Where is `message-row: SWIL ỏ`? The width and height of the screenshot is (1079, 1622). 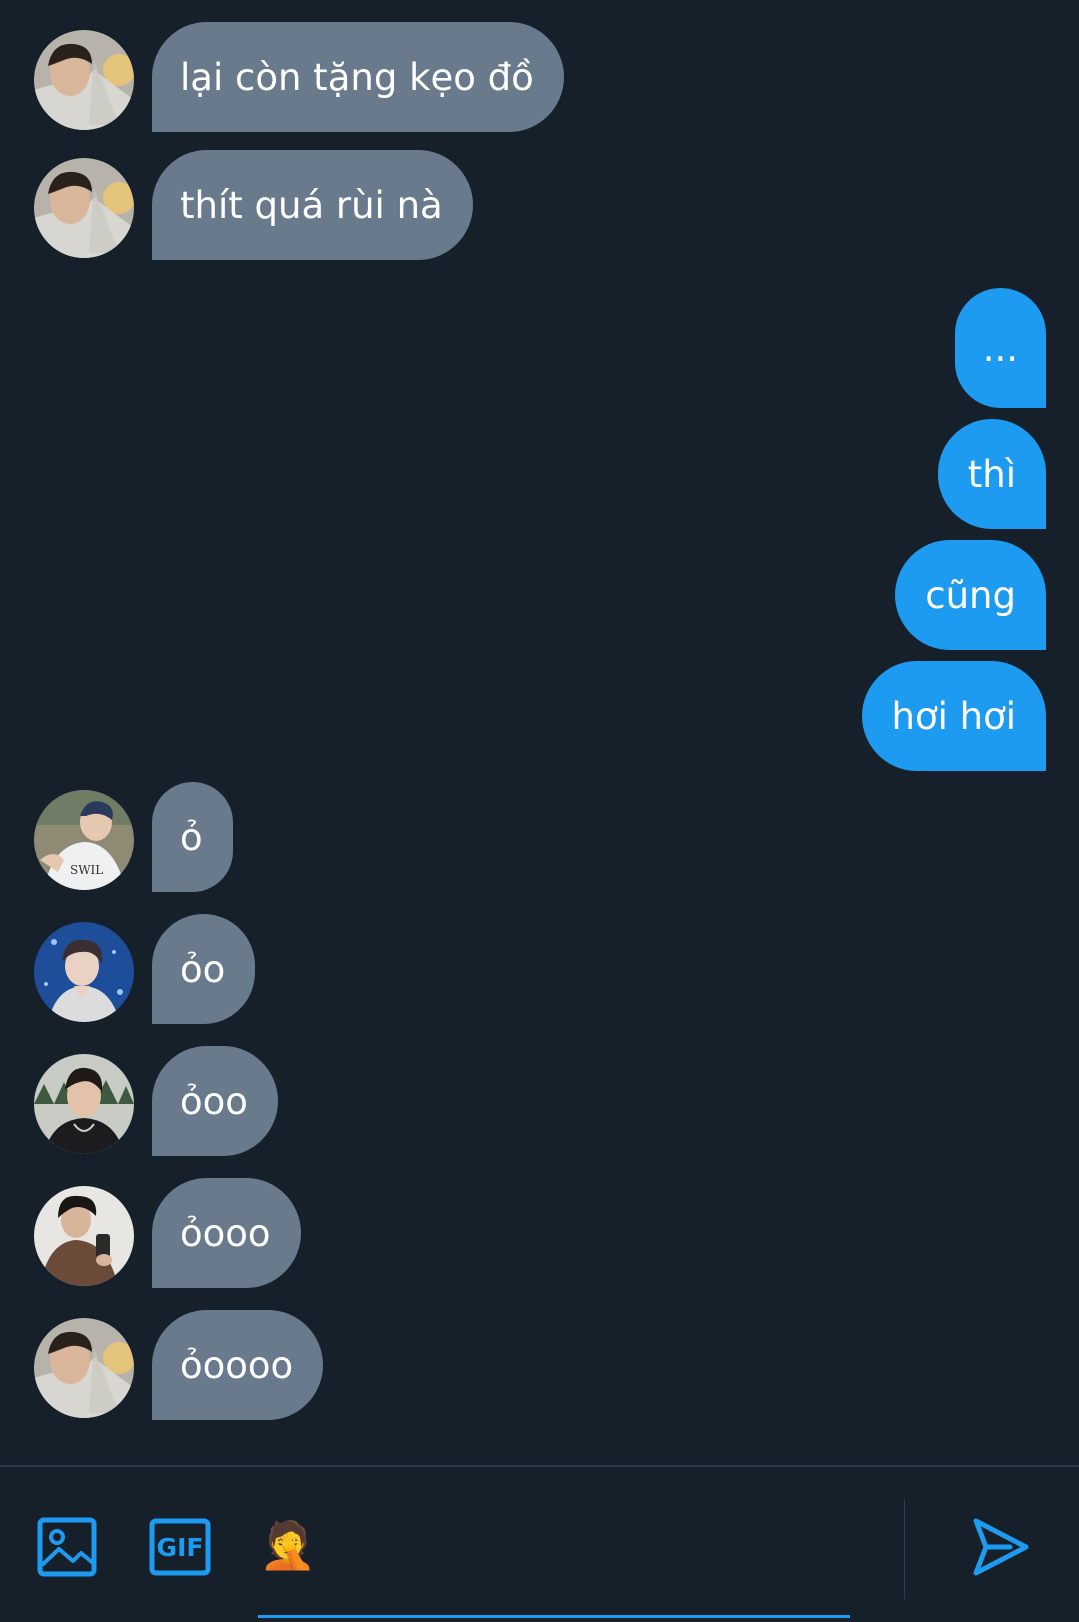 message-row: SWIL ỏ is located at coordinates (134, 837).